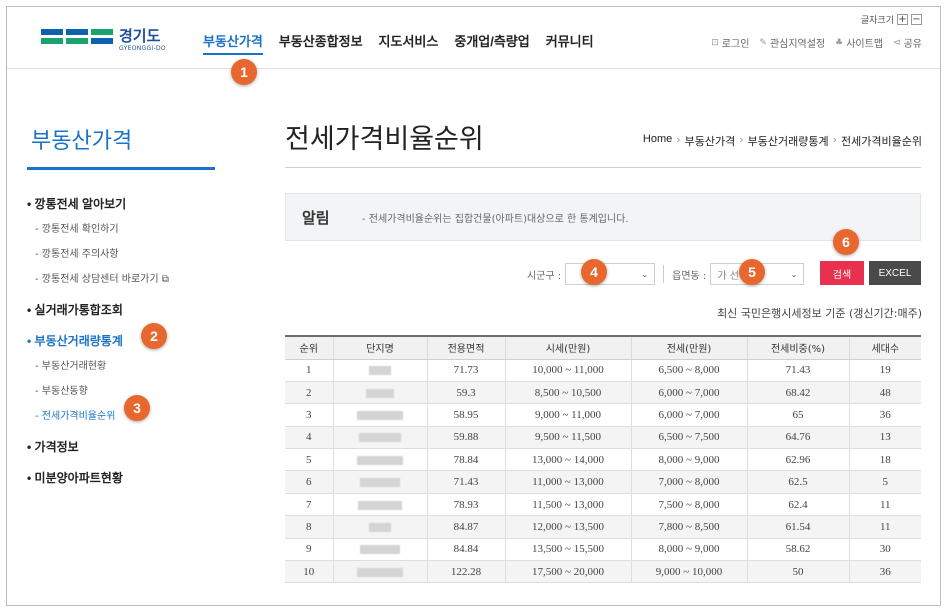  What do you see at coordinates (797, 393) in the screenshot?
I see `cell-jeonse-ratio: 68.42` at bounding box center [797, 393].